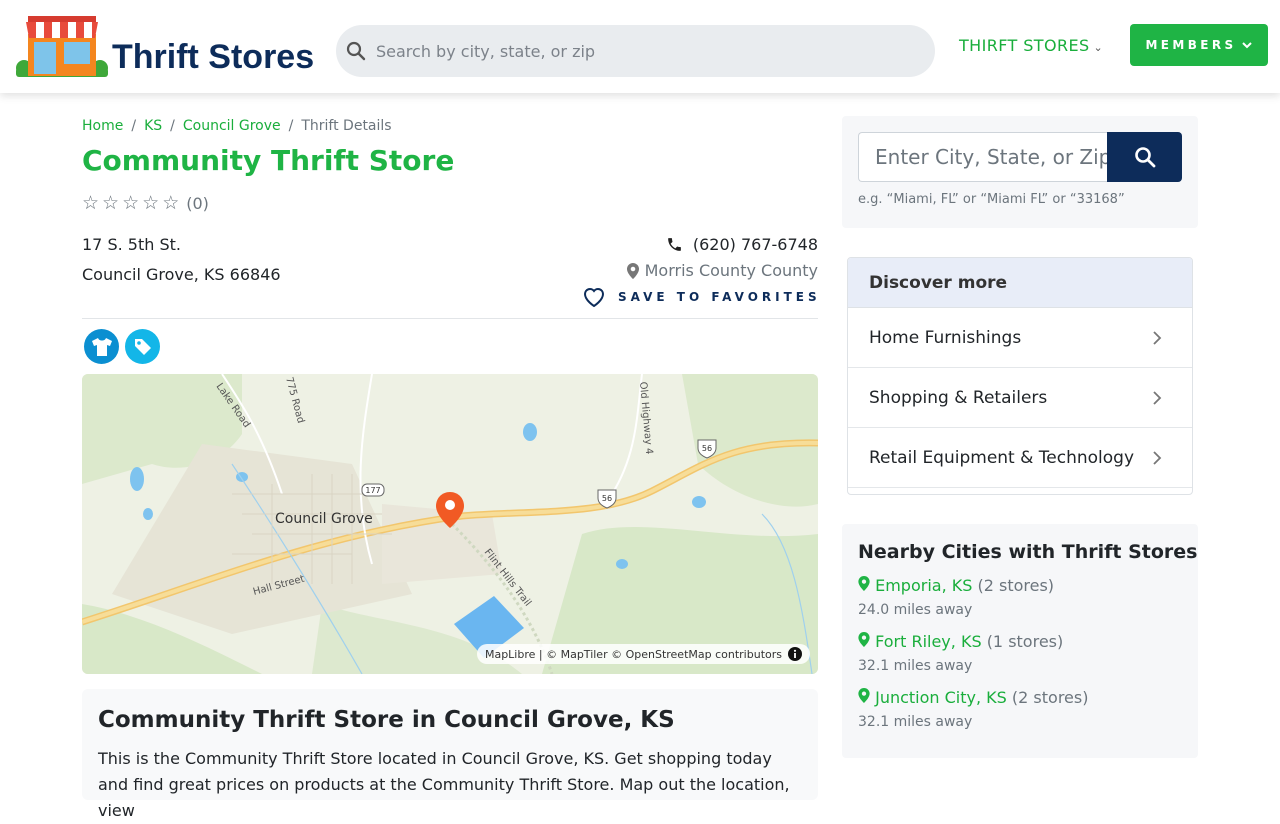 This screenshot has width=1280, height=824. I want to click on brand-name: Thrift Stores, so click(213, 57).